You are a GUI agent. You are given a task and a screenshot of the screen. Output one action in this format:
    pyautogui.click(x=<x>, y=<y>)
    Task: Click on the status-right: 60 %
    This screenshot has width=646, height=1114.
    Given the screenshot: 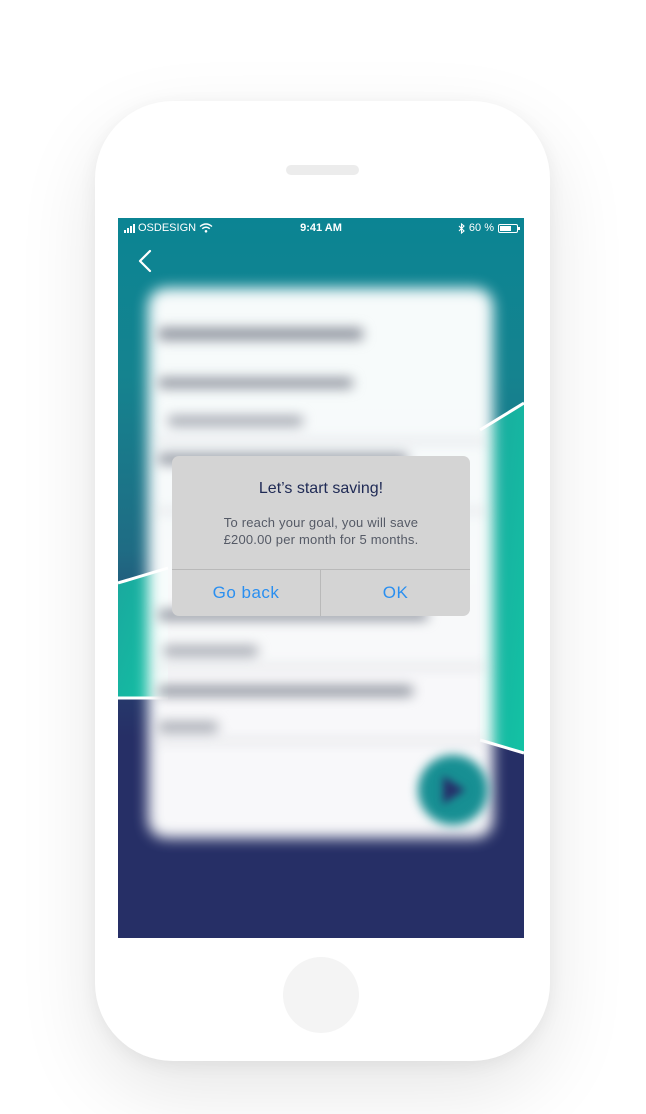 What is the action you would take?
    pyautogui.click(x=489, y=228)
    